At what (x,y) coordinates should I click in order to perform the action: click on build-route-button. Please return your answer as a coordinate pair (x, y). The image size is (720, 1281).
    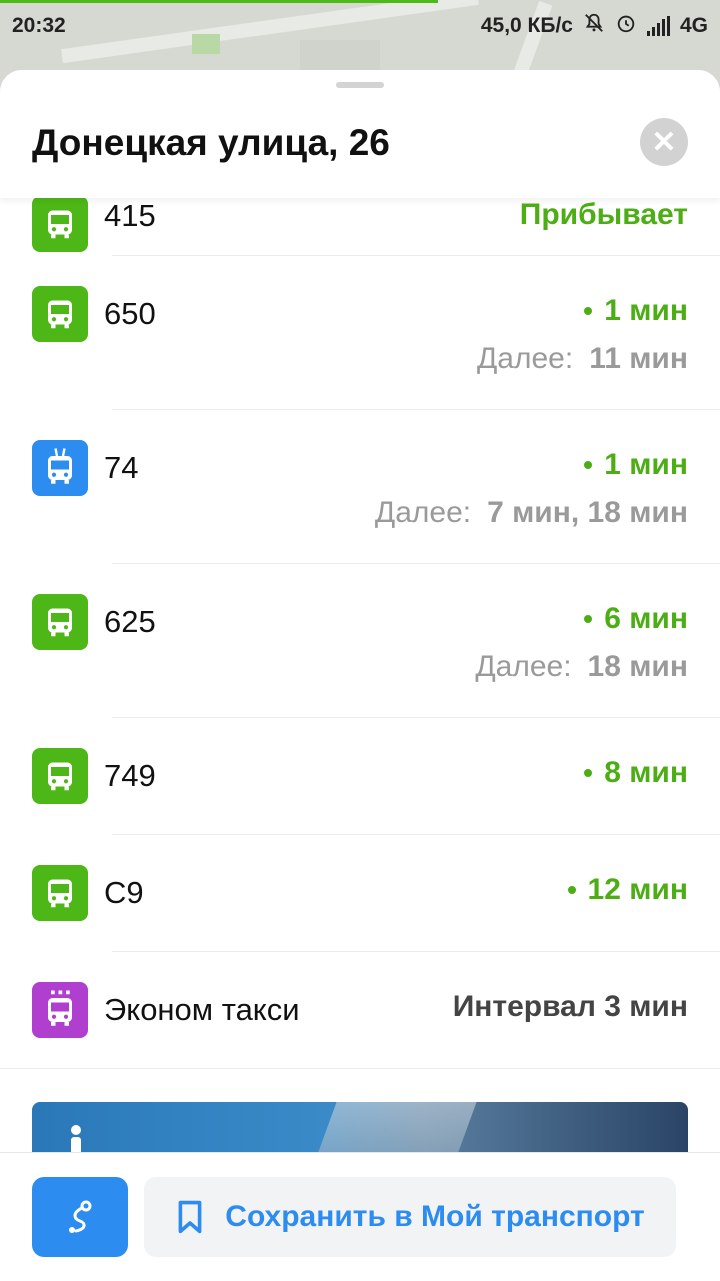
    Looking at the image, I should click on (80, 1217).